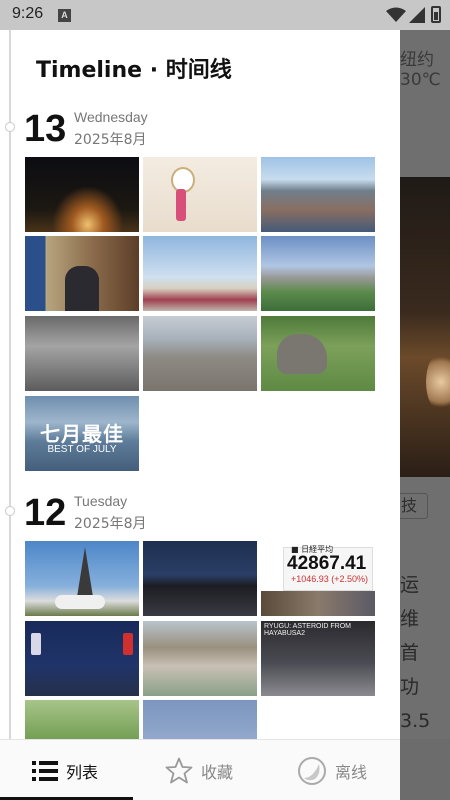  What do you see at coordinates (318, 194) in the screenshot?
I see `photo-port-aerial` at bounding box center [318, 194].